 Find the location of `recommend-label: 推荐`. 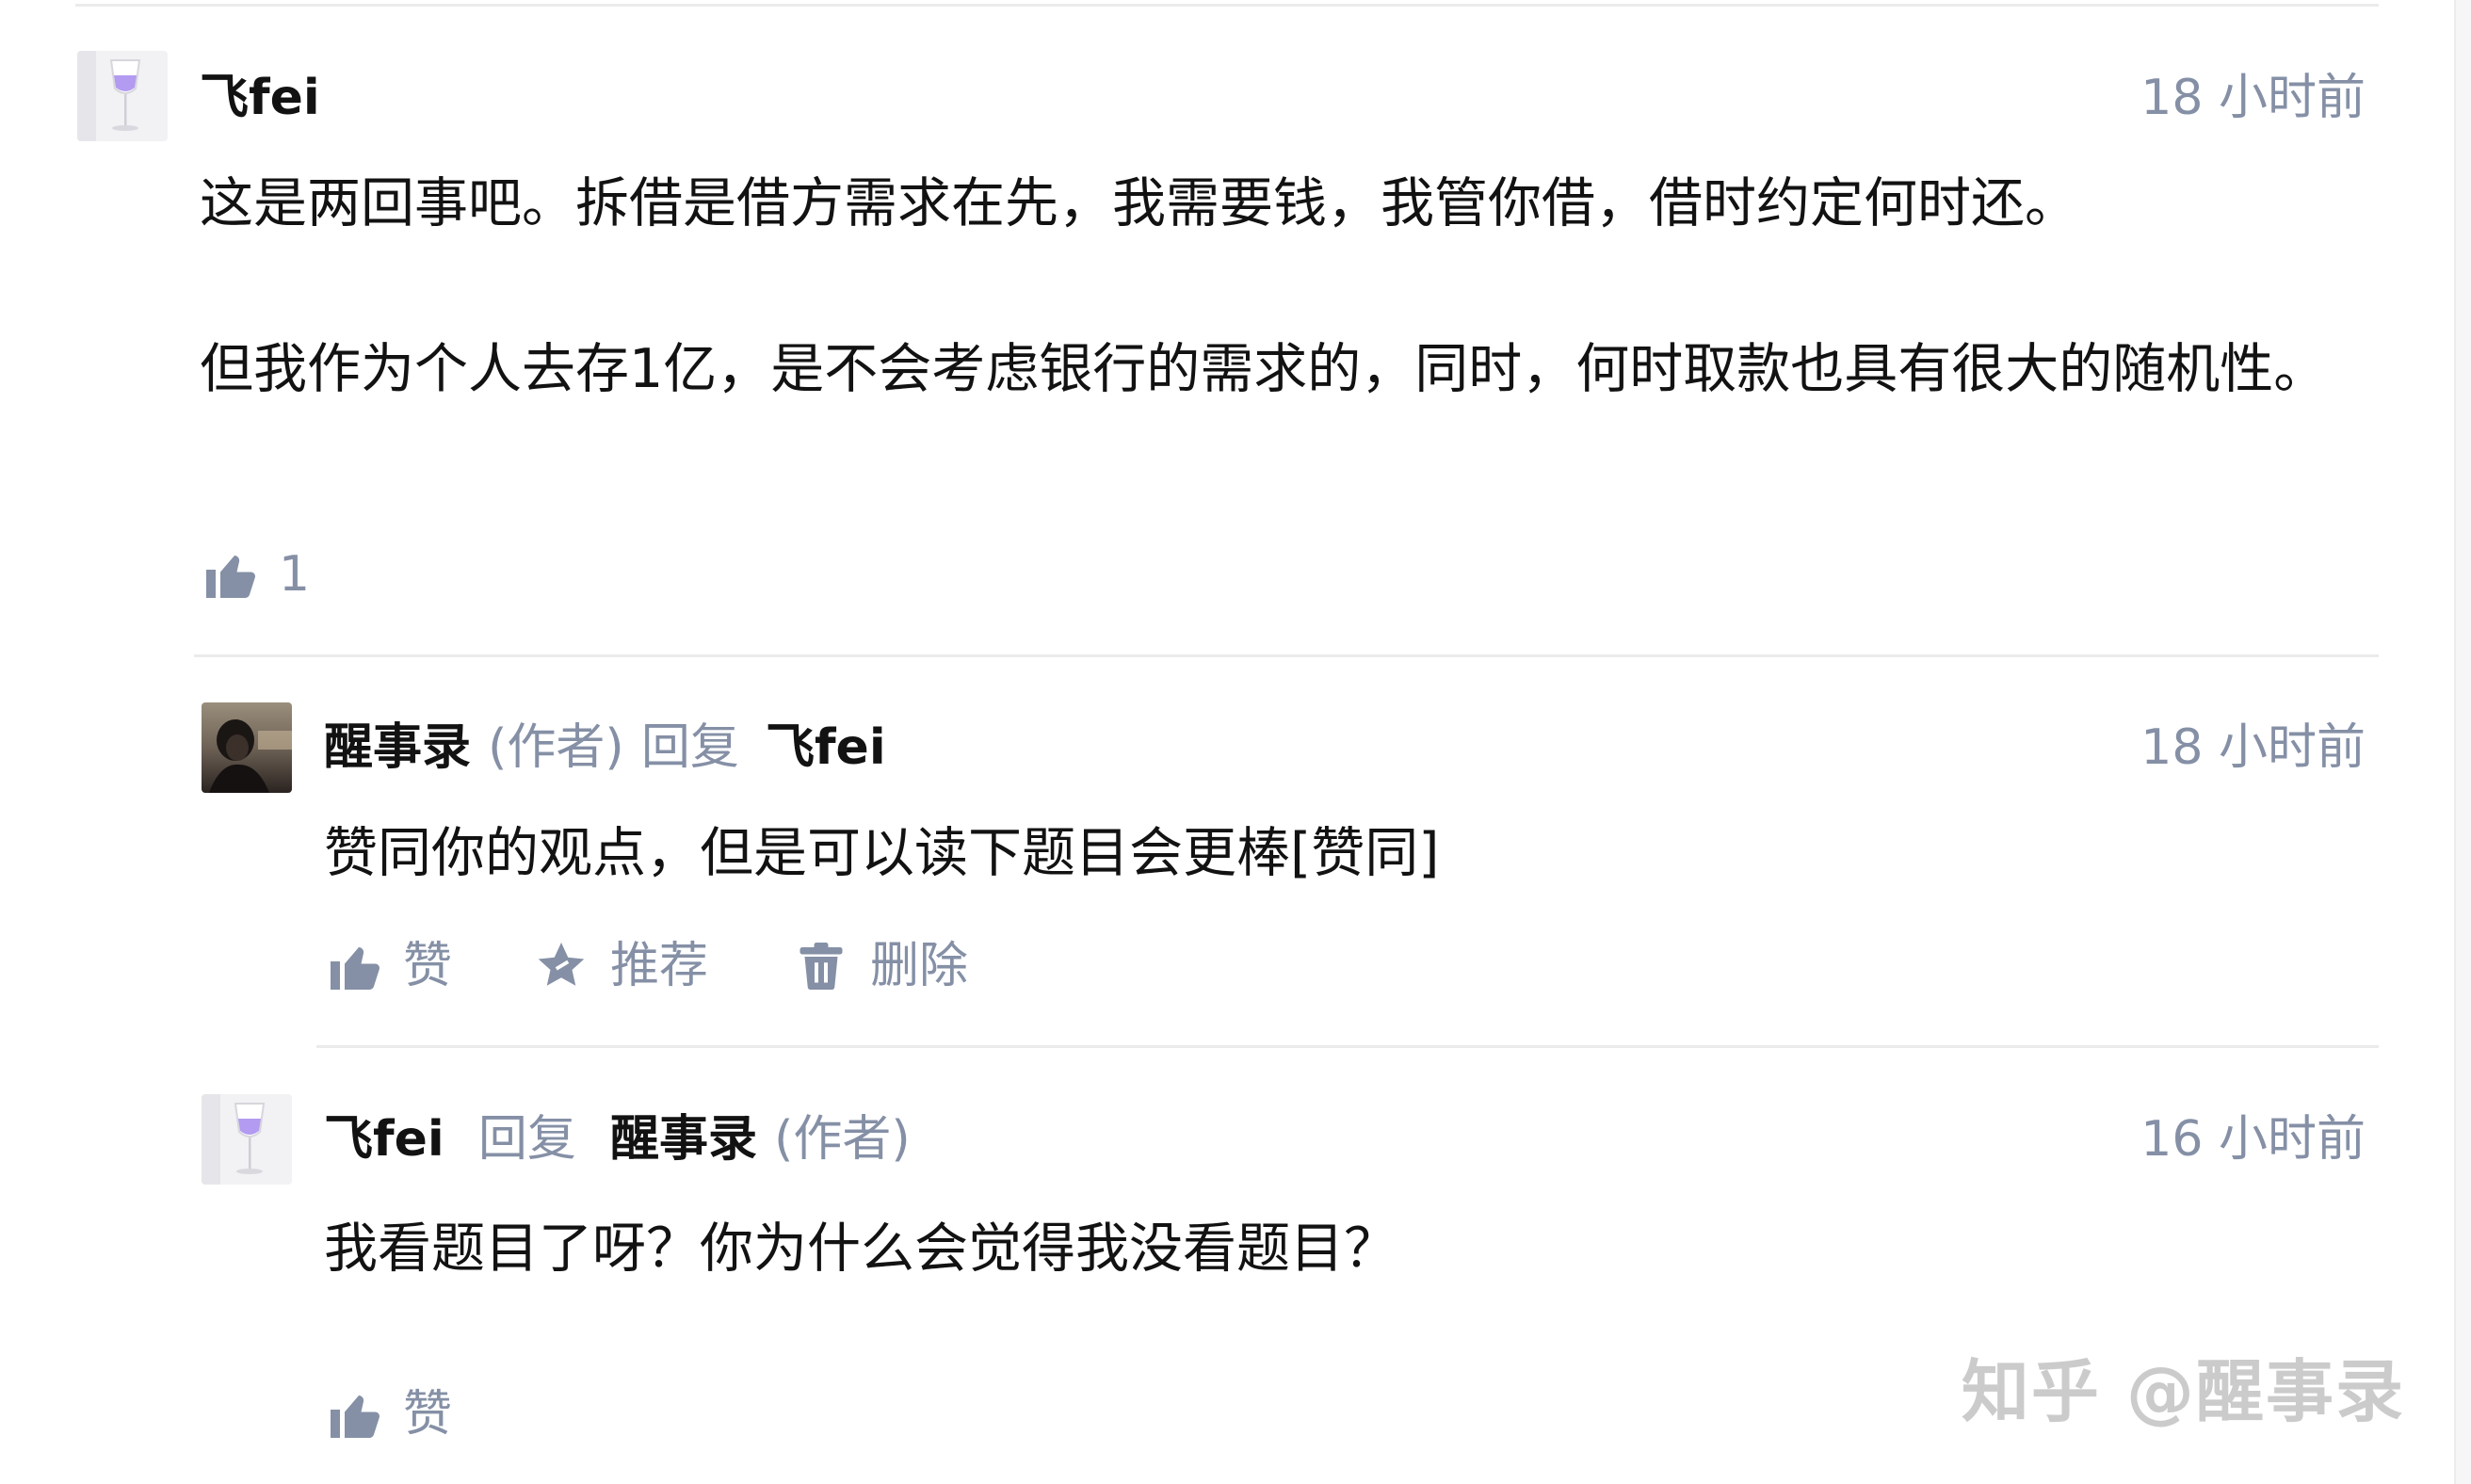

recommend-label: 推荐 is located at coordinates (659, 966).